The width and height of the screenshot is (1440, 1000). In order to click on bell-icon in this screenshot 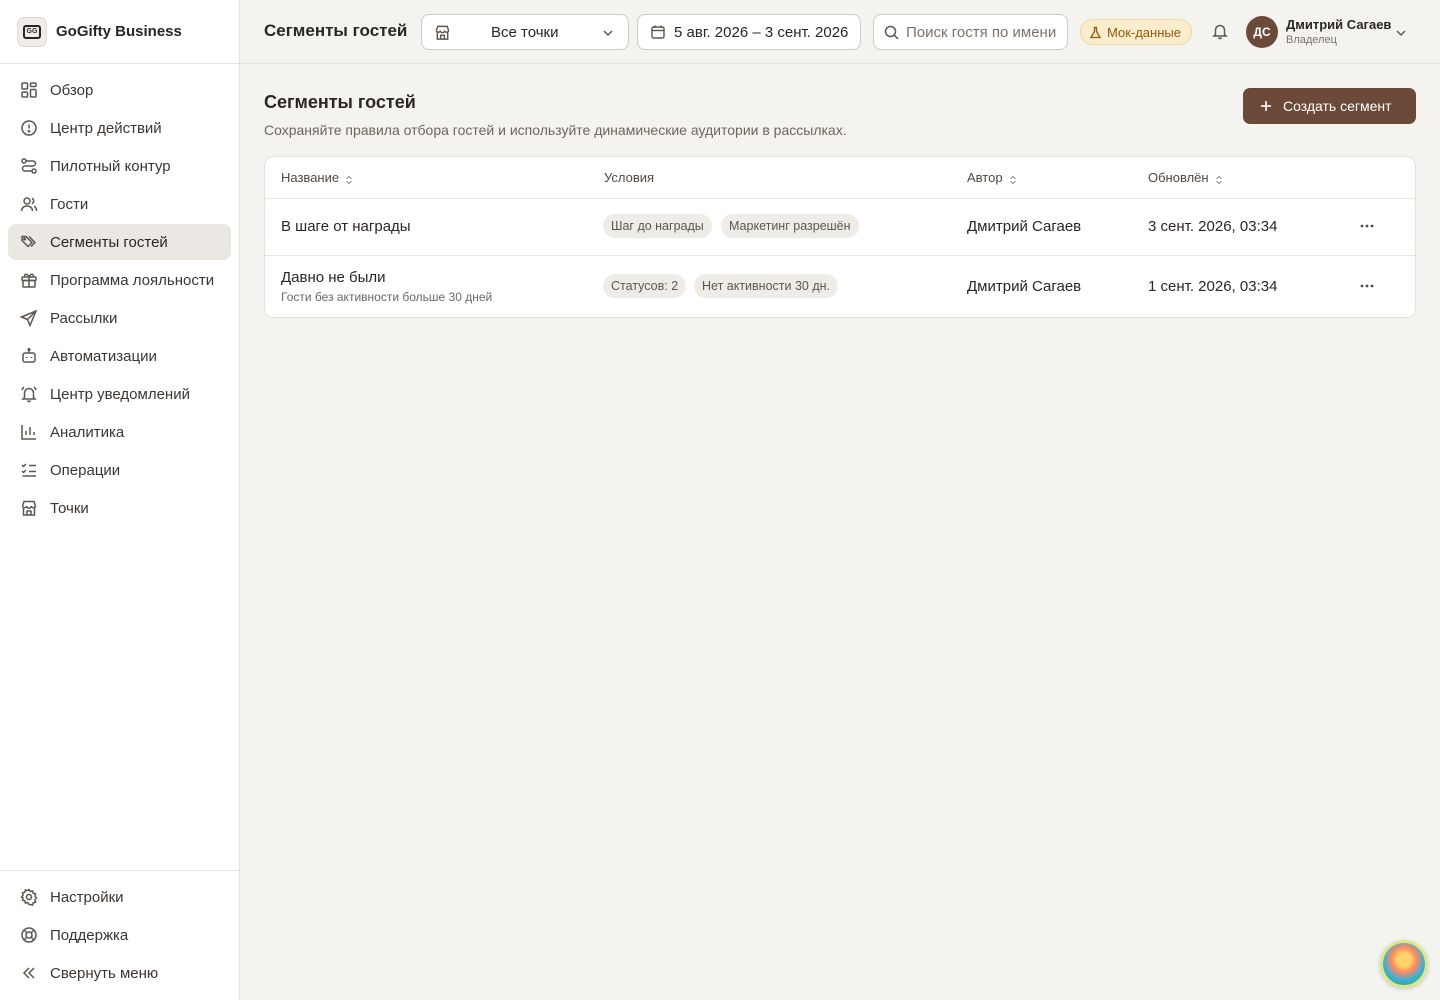, I will do `click(1220, 31)`.